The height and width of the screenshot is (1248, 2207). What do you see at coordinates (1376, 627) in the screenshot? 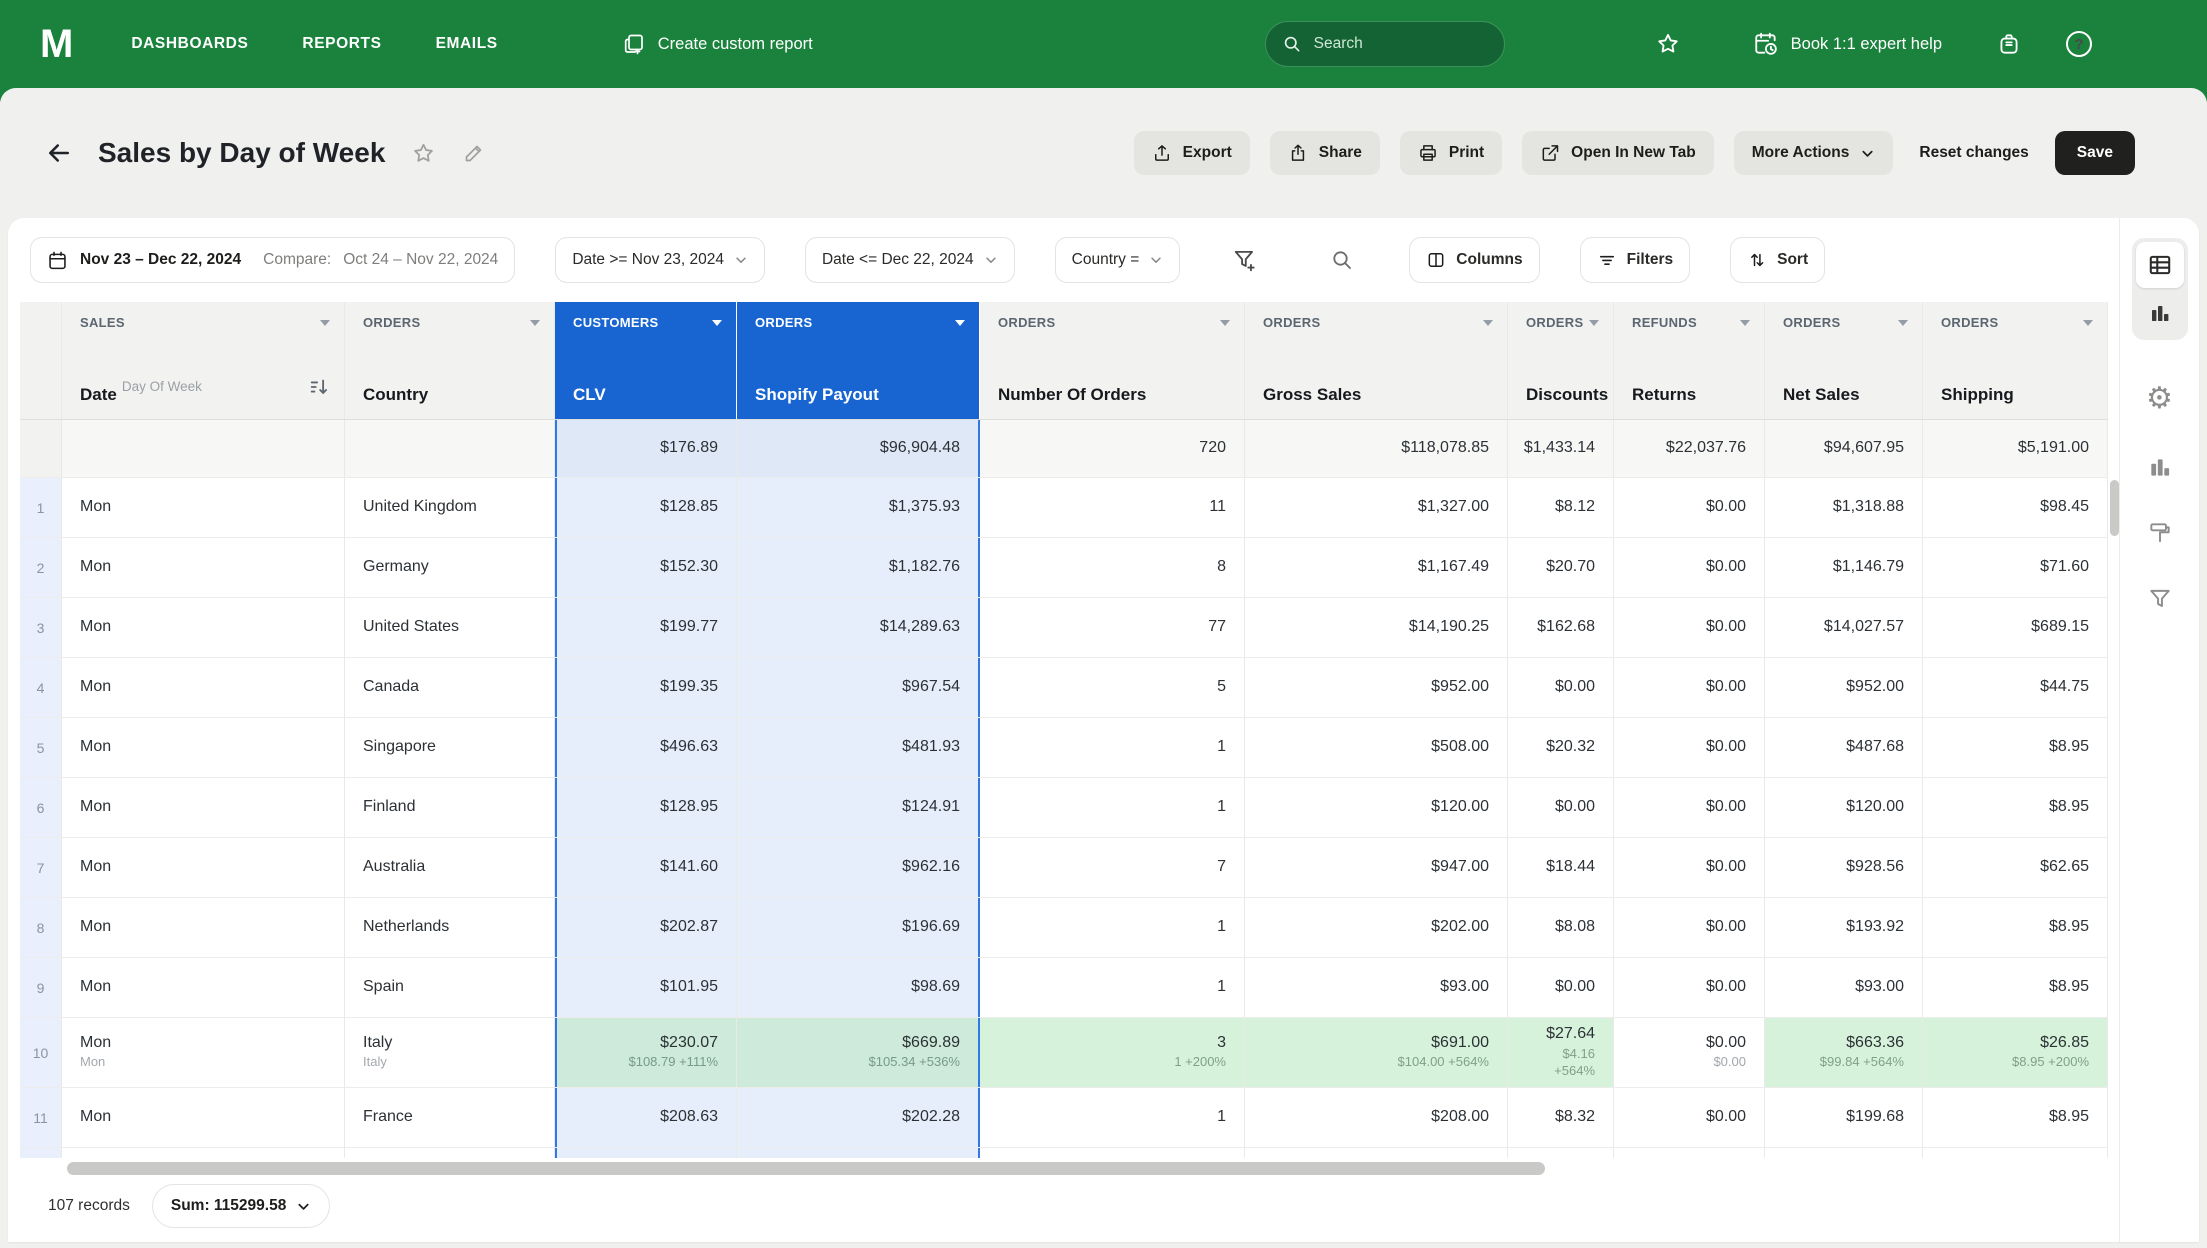
I see `cell-gross-sales: $14,190.25` at bounding box center [1376, 627].